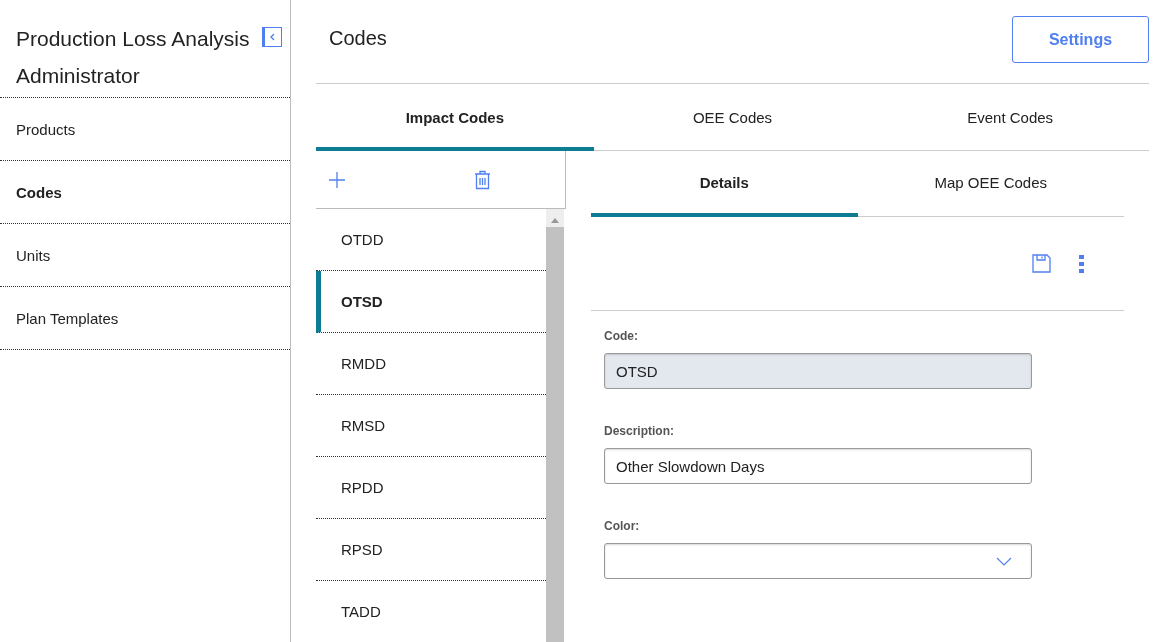  Describe the element at coordinates (724, 184) in the screenshot. I see `tab: Details` at that location.